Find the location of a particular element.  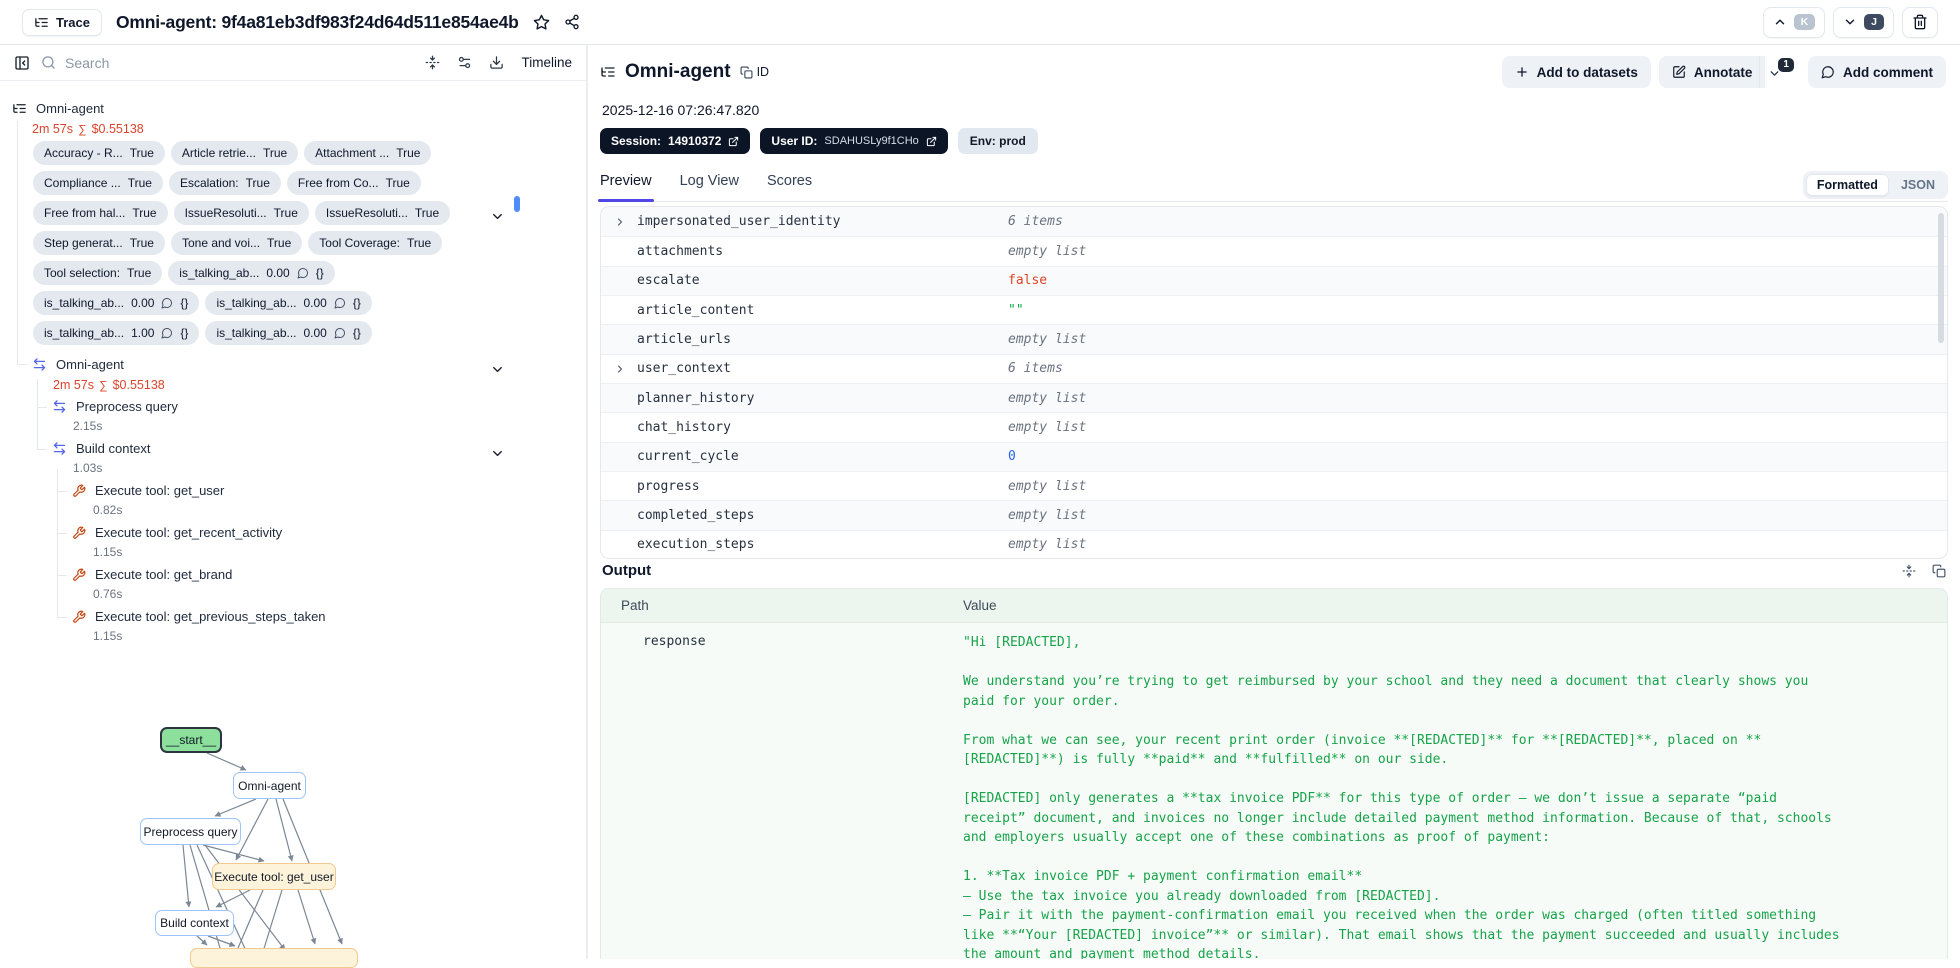

tab-log-view: Log View is located at coordinates (709, 184).